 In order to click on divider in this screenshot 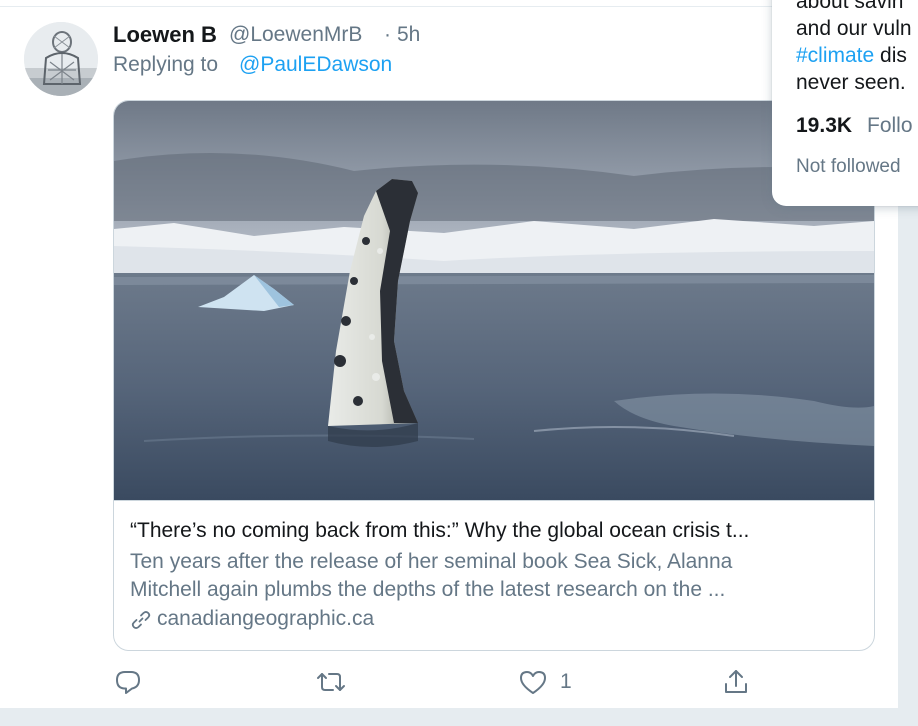, I will do `click(449, 6)`.